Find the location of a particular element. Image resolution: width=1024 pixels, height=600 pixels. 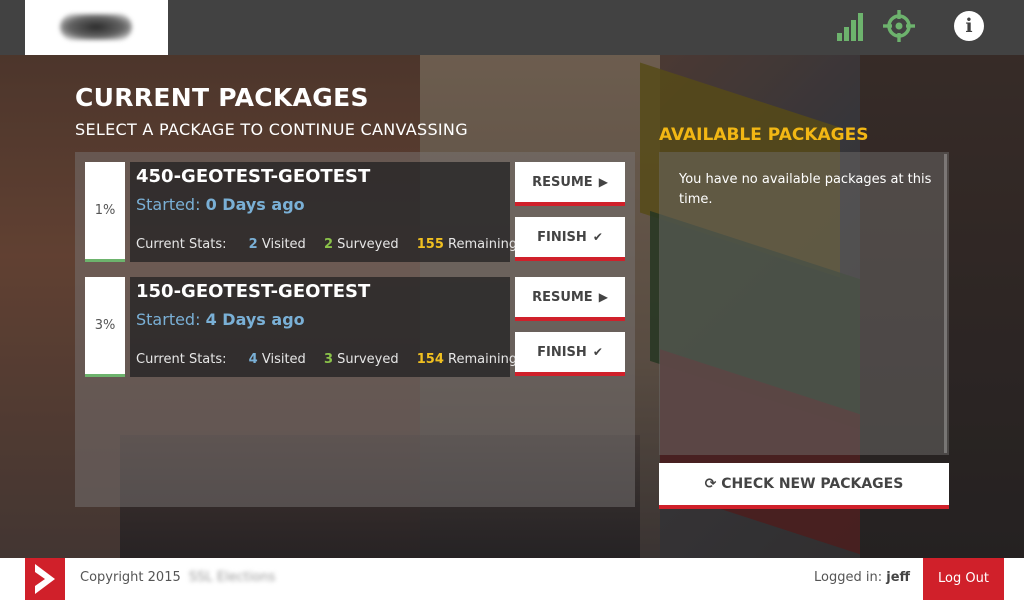

available-title: AVAILABLE PACKAGES is located at coordinates (764, 135).